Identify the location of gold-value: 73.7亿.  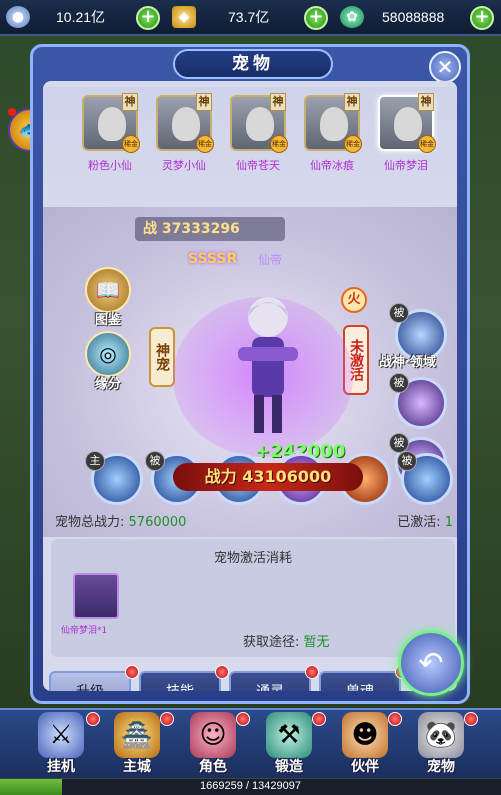
(249, 17).